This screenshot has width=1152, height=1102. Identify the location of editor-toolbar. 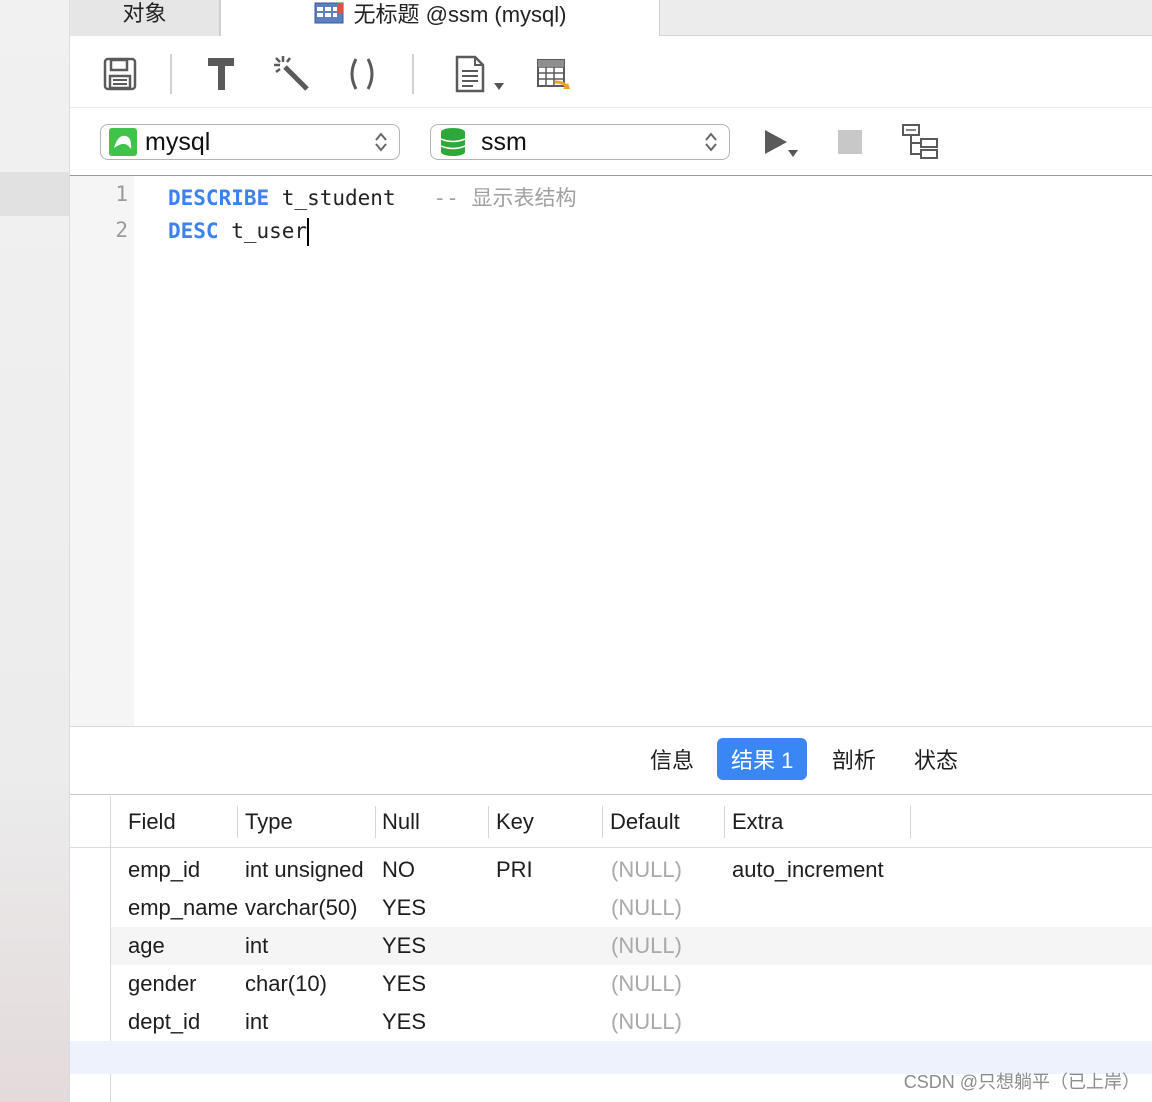
(611, 72).